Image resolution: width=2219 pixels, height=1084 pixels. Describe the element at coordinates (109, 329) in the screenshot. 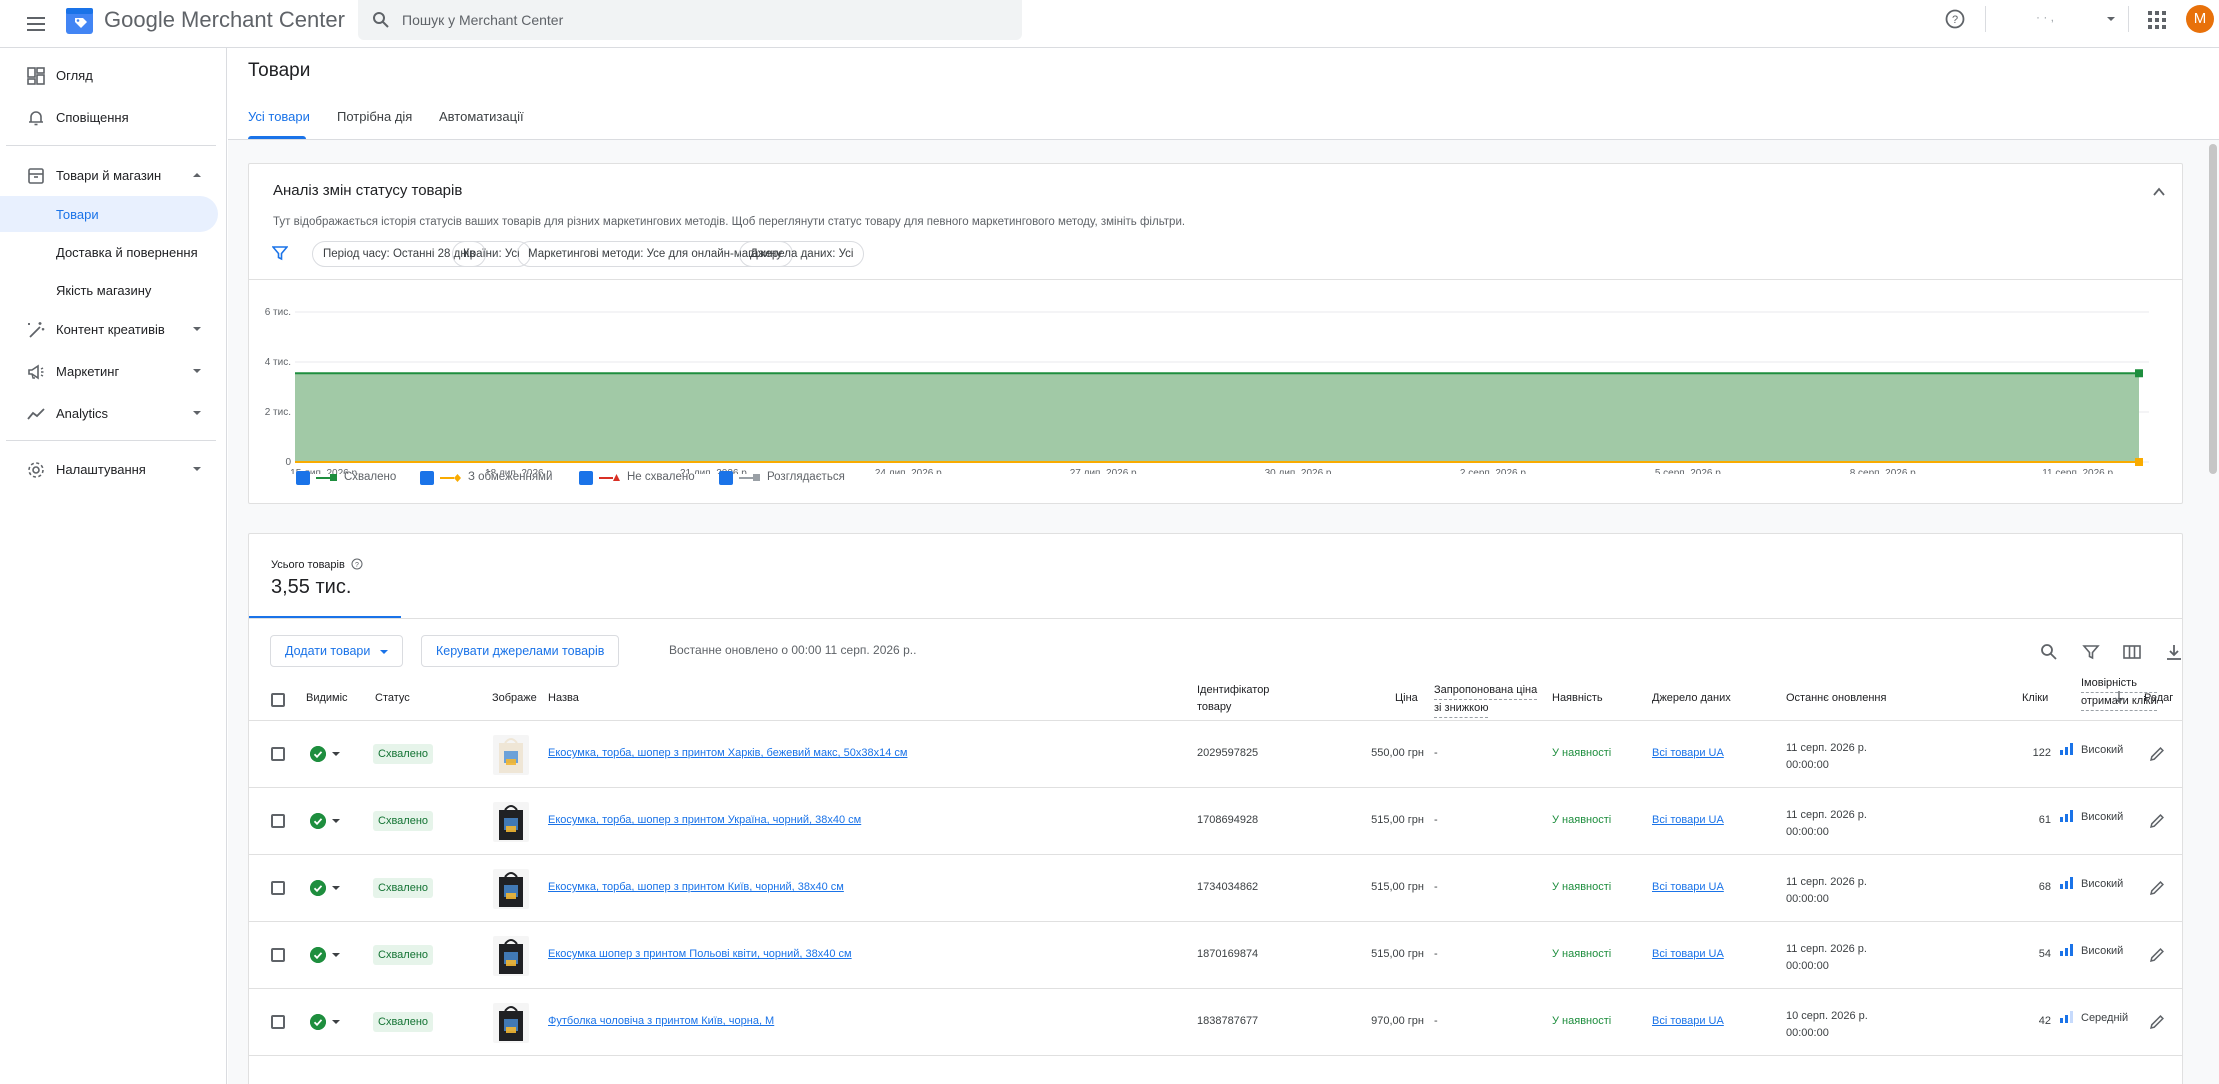

I see `sidebar-item-creative-content: Контент креативів` at that location.